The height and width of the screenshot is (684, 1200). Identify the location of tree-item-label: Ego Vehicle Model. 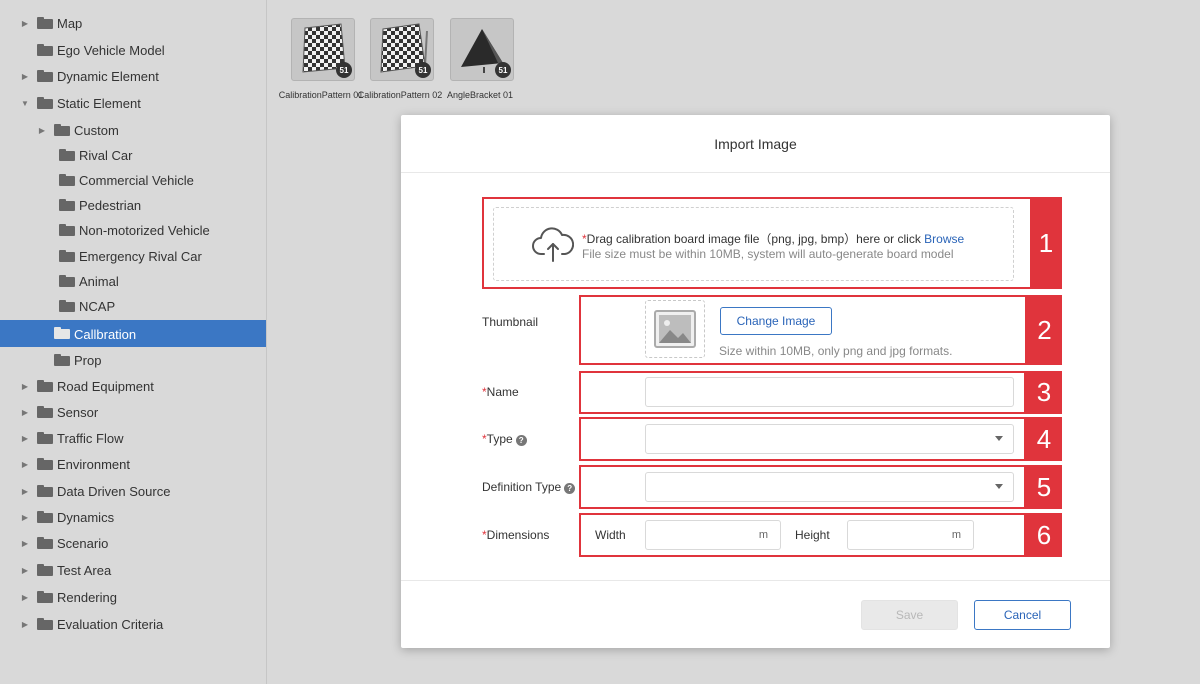
(111, 50).